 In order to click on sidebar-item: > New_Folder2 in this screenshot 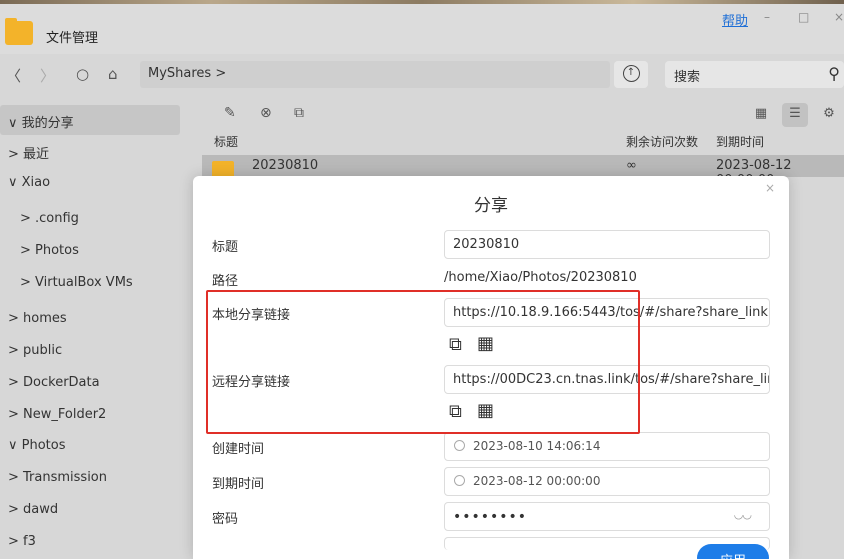, I will do `click(90, 415)`.